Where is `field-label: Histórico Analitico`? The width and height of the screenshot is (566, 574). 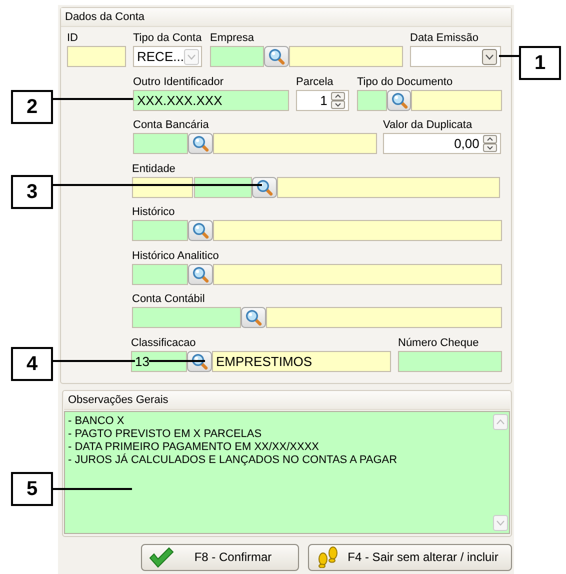
field-label: Histórico Analitico is located at coordinates (176, 257).